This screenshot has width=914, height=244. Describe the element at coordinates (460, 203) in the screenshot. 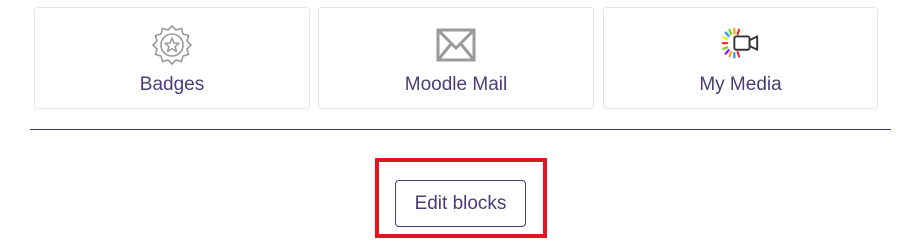

I see `edit-blocks-button: Edit blocks` at that location.